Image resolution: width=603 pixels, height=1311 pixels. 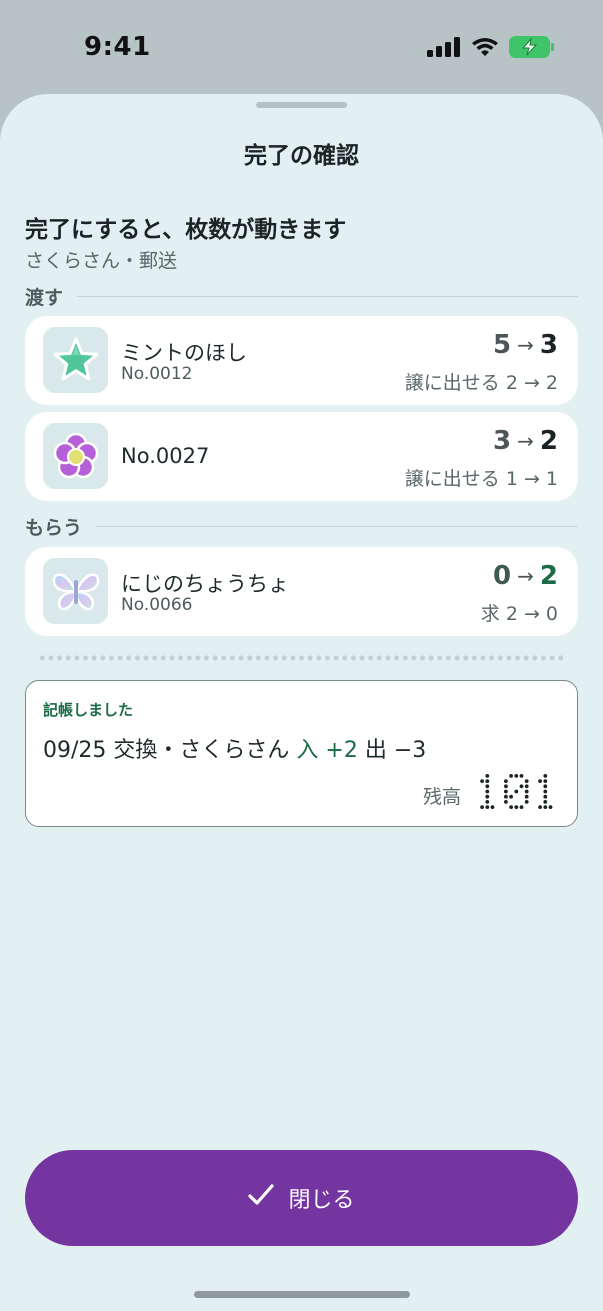 What do you see at coordinates (502, 345) in the screenshot?
I see `count-from: 5` at bounding box center [502, 345].